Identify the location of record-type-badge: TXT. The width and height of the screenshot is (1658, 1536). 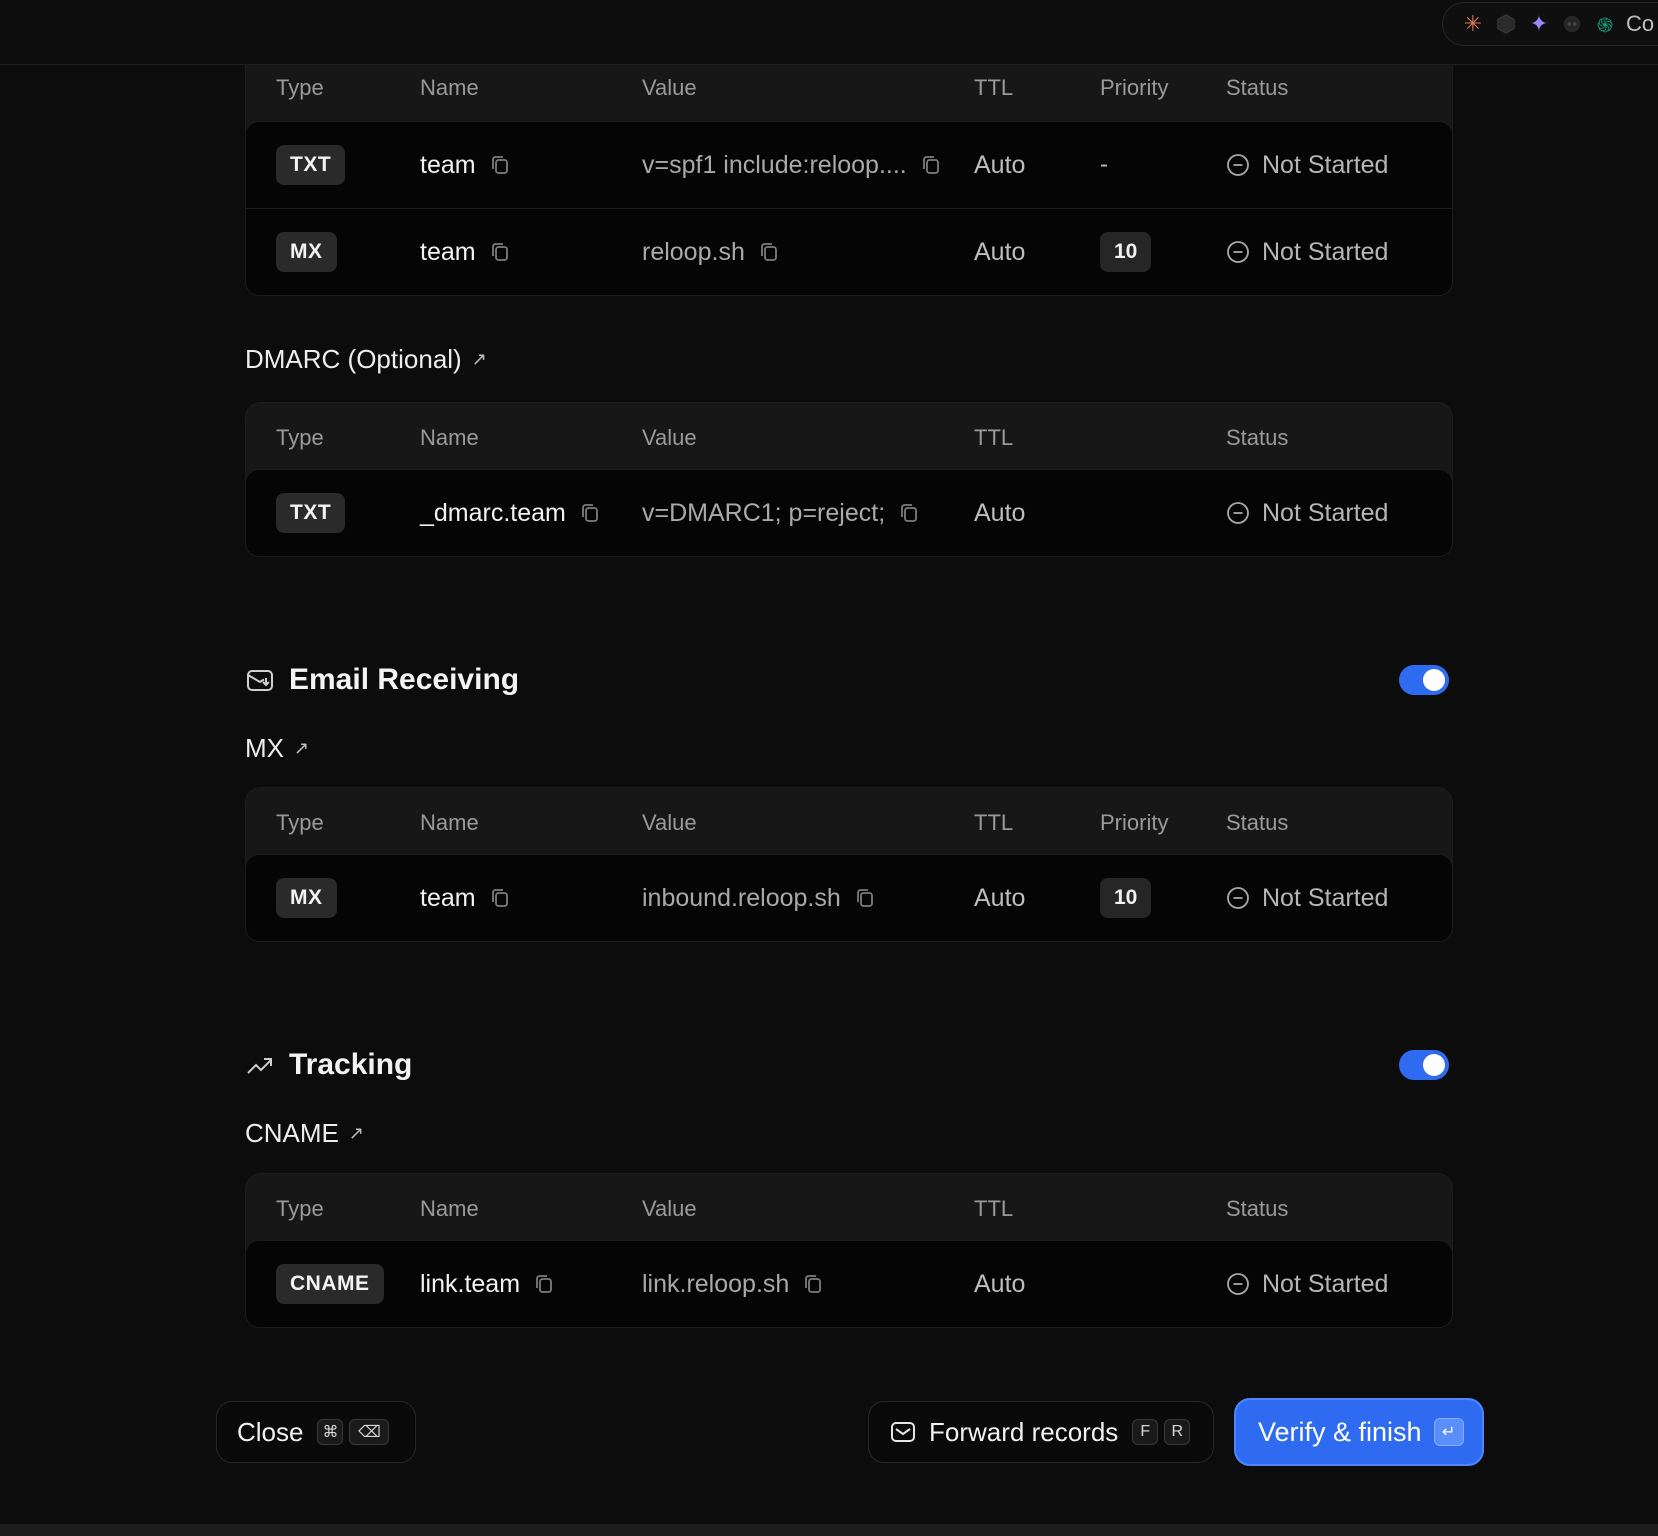
(311, 165).